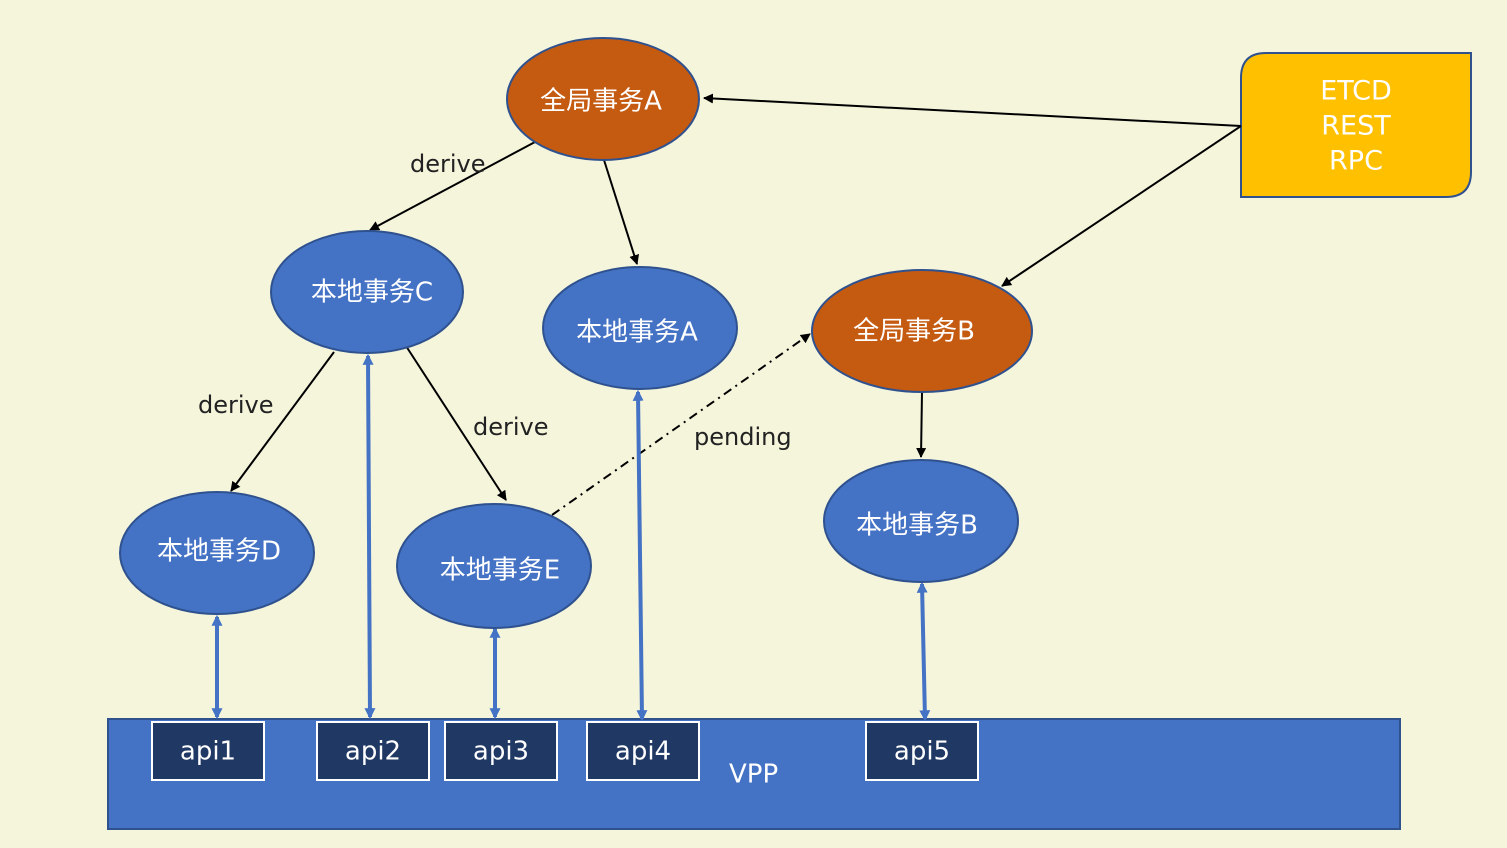 The image size is (1507, 848). I want to click on api-box-1: api1, so click(208, 751).